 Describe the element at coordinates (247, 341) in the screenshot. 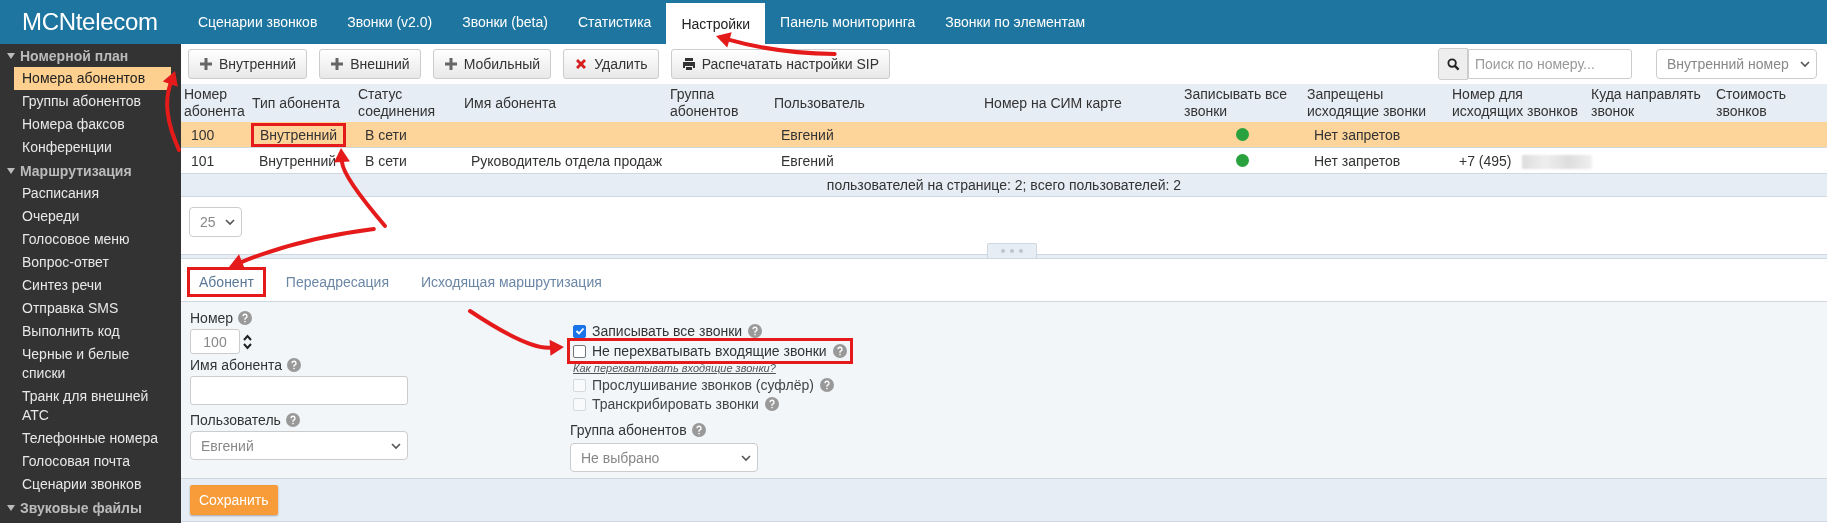

I see `spinner-icon` at that location.